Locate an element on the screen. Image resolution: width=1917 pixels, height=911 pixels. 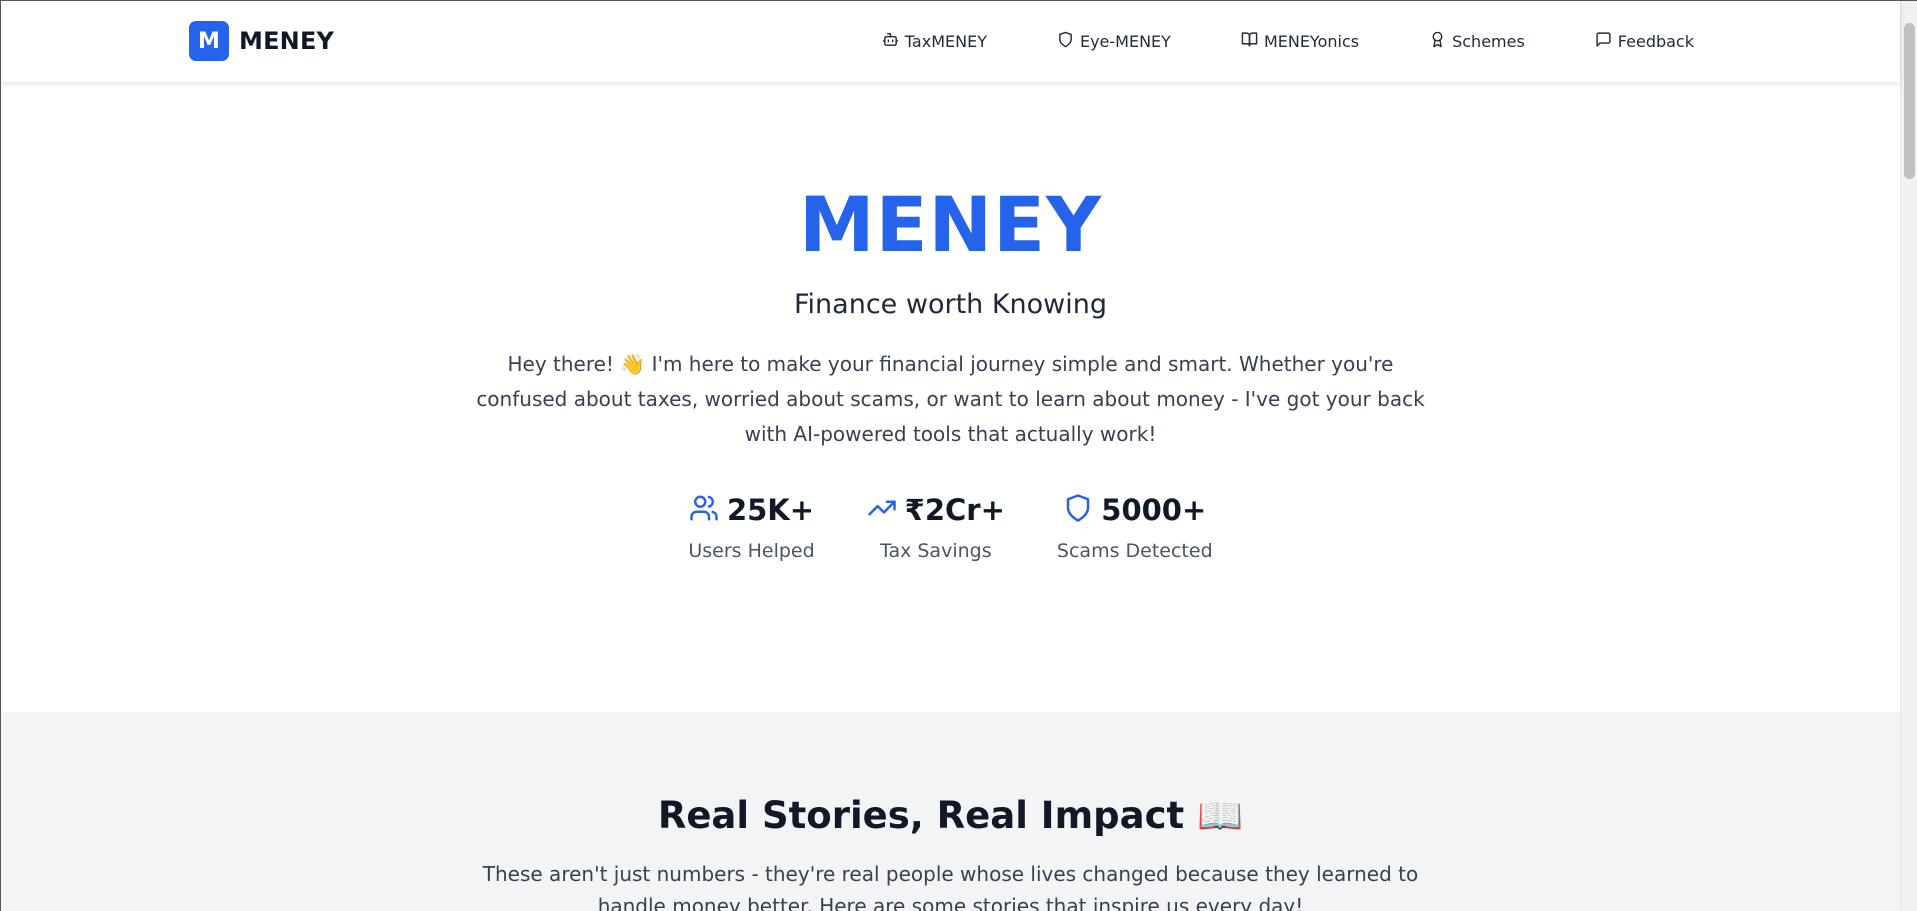
nav-item-feedback: Feedback is located at coordinates (1644, 41).